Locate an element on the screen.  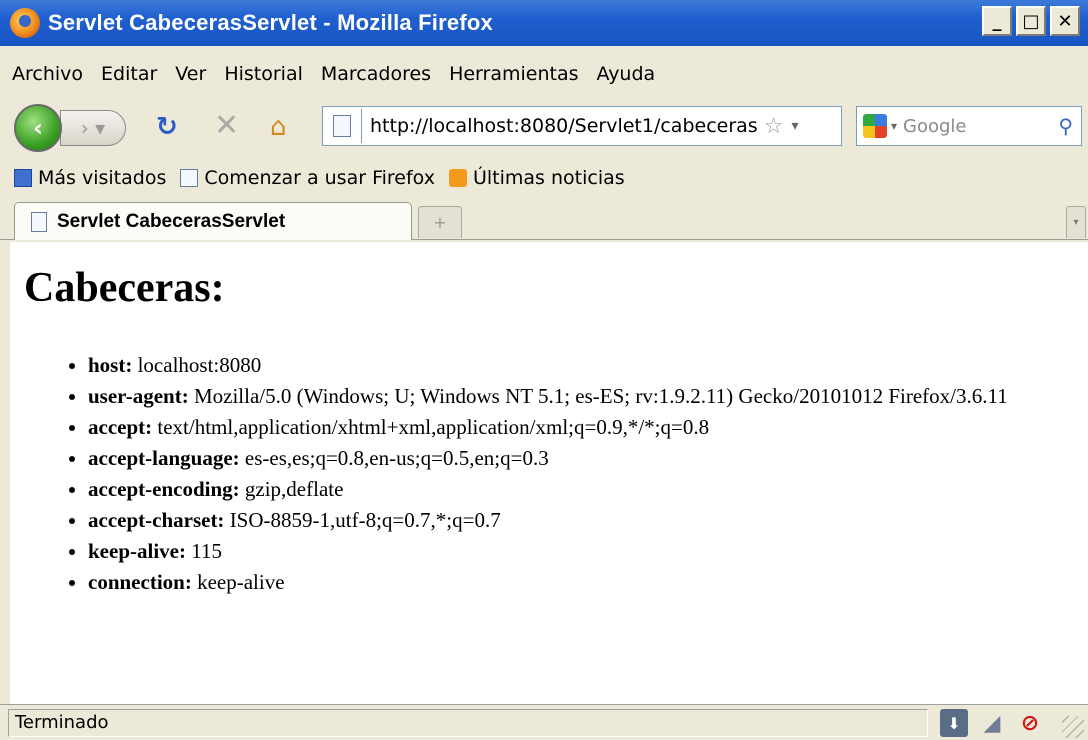
header-name: accept-encoding: is located at coordinates (164, 489).